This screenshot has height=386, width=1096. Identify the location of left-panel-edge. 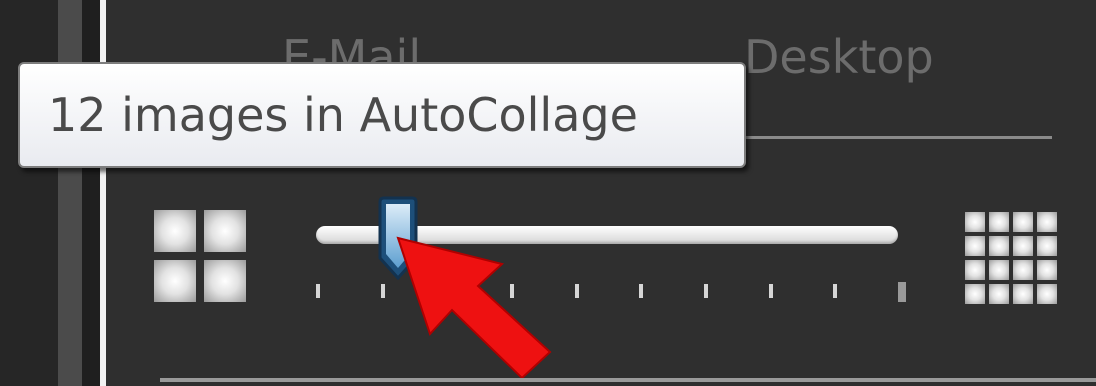
(29, 193).